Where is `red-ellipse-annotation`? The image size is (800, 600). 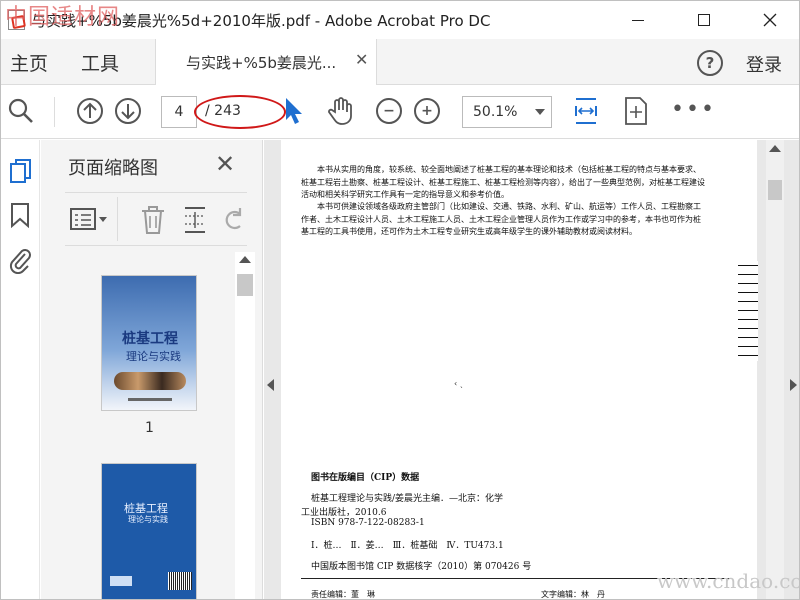
red-ellipse-annotation is located at coordinates (240, 112).